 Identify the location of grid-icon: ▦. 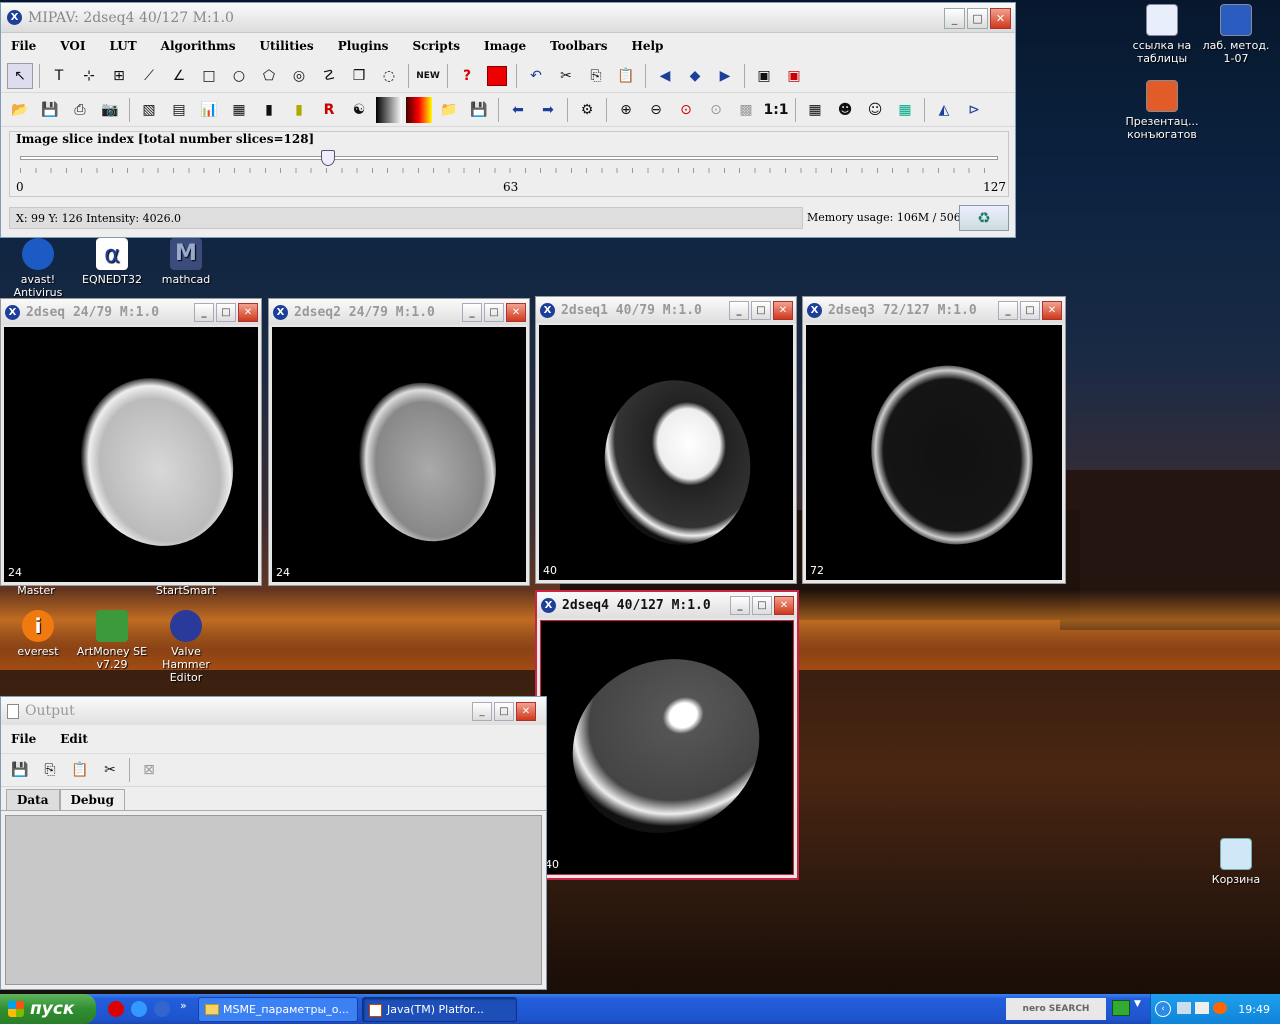
(905, 110).